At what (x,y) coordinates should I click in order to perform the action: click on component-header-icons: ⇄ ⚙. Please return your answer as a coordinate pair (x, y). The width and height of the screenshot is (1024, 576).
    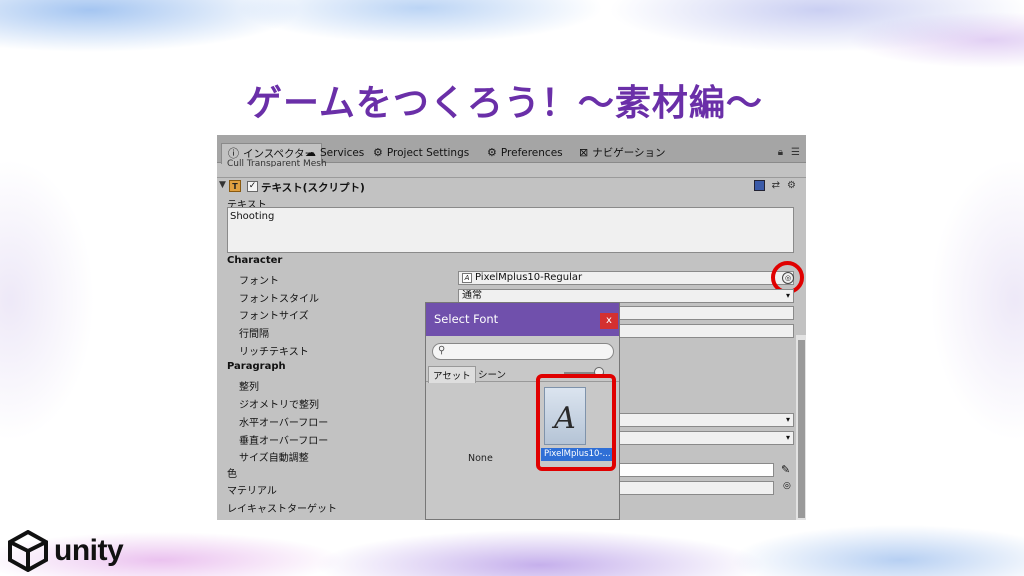
    Looking at the image, I should click on (774, 185).